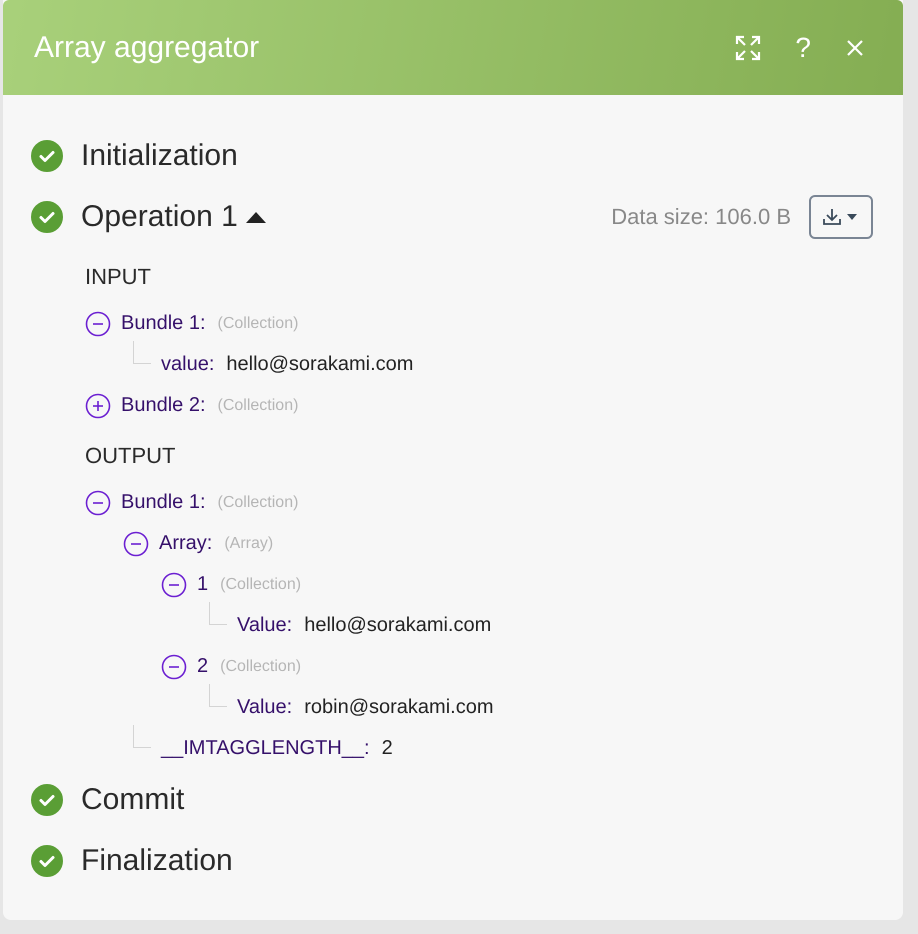  I want to click on field-key: __IMTAGGLENGTH__:, so click(265, 748).